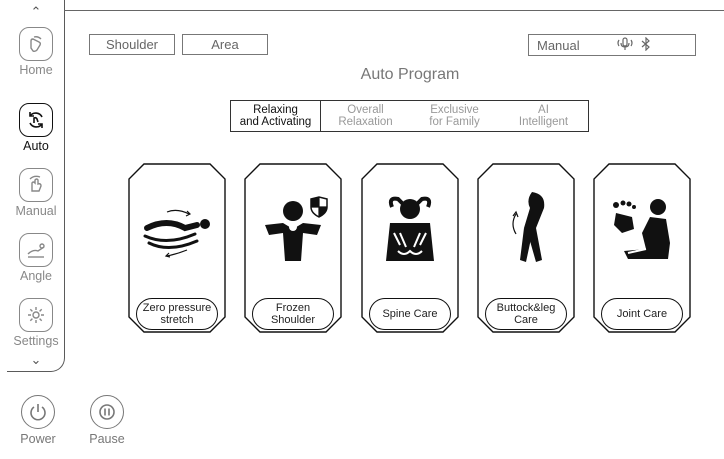  I want to click on power-button: Power, so click(38, 420).